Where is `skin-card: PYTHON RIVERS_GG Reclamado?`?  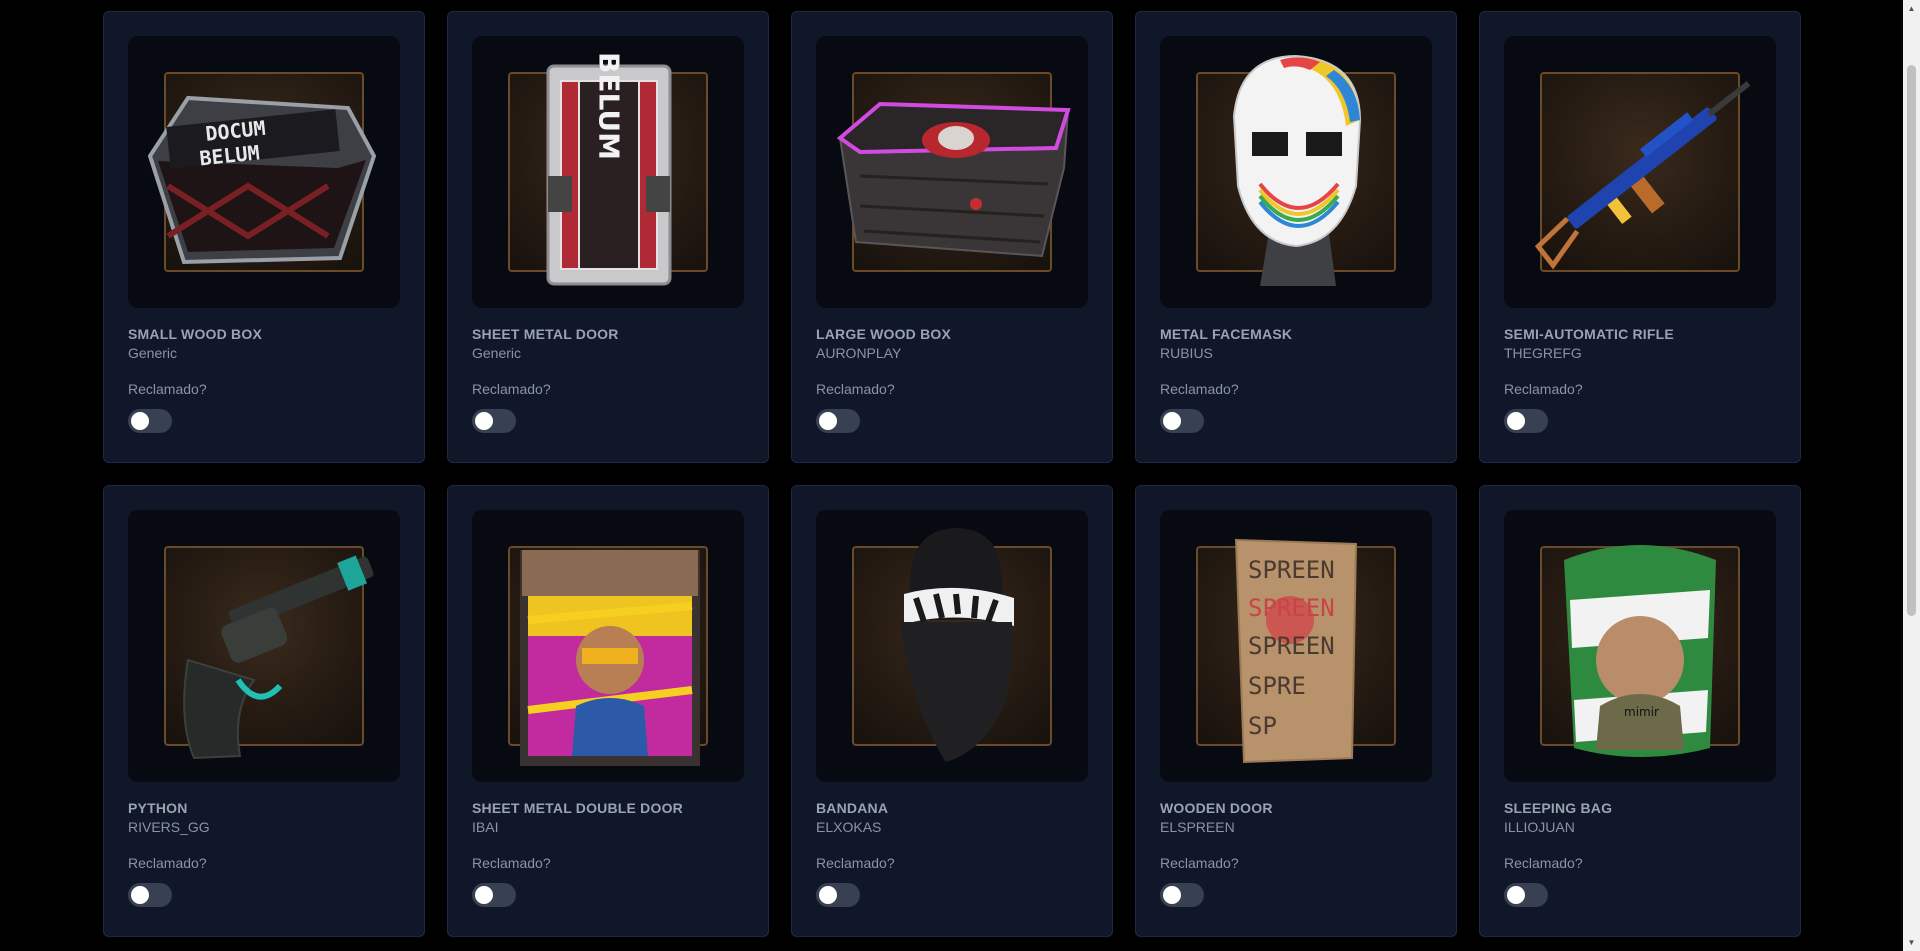 skin-card: PYTHON RIVERS_GG Reclamado? is located at coordinates (264, 711).